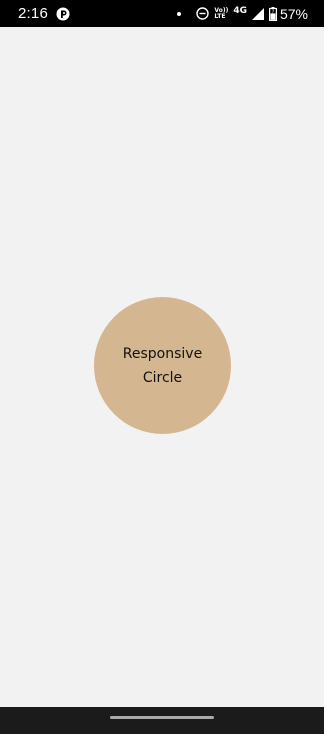 This screenshot has width=324, height=734. I want to click on battery-icon: ?, so click(272, 13).